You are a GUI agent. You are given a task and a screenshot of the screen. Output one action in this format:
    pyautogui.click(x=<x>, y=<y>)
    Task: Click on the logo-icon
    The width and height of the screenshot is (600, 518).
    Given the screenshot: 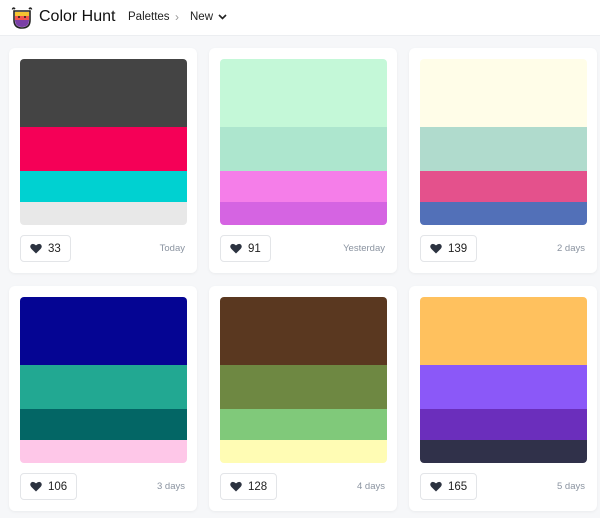 What is the action you would take?
    pyautogui.click(x=22, y=18)
    